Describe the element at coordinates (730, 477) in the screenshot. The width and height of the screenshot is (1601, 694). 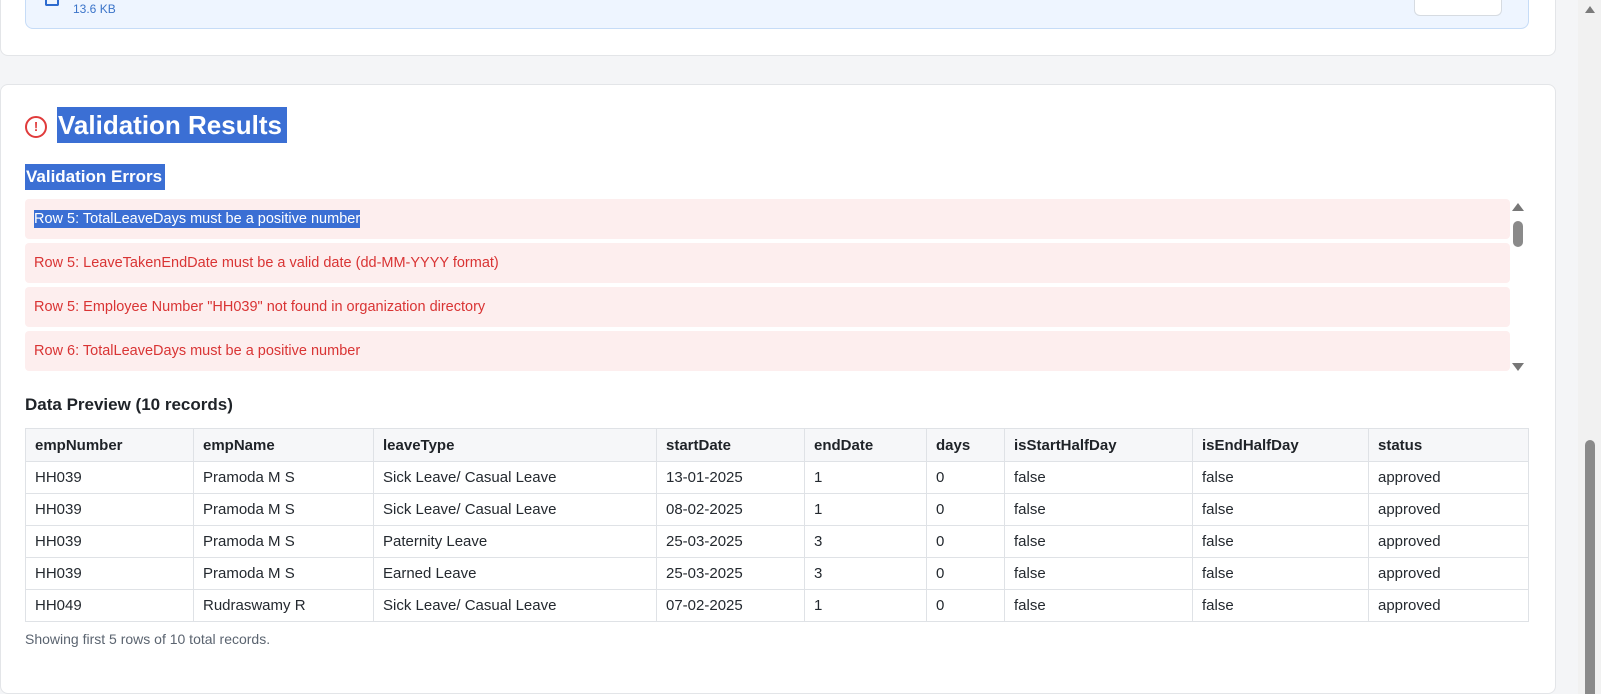
I see `table-cell: 13-01-2025` at that location.